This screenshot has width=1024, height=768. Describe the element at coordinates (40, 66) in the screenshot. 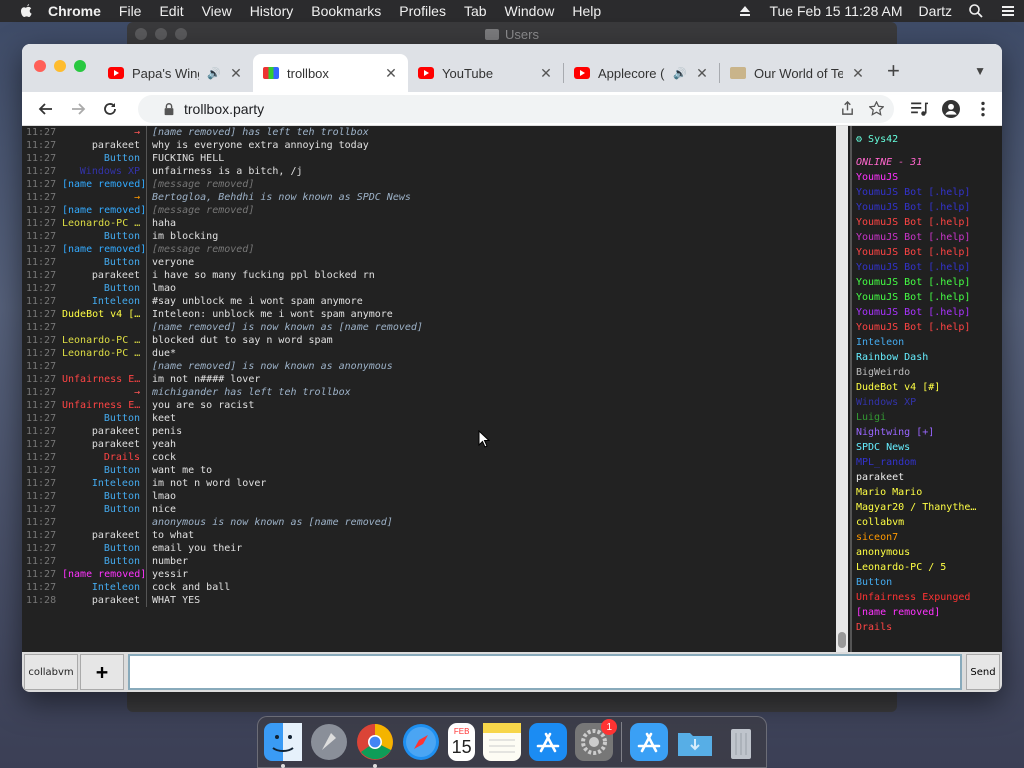

I see `close-window-button` at that location.